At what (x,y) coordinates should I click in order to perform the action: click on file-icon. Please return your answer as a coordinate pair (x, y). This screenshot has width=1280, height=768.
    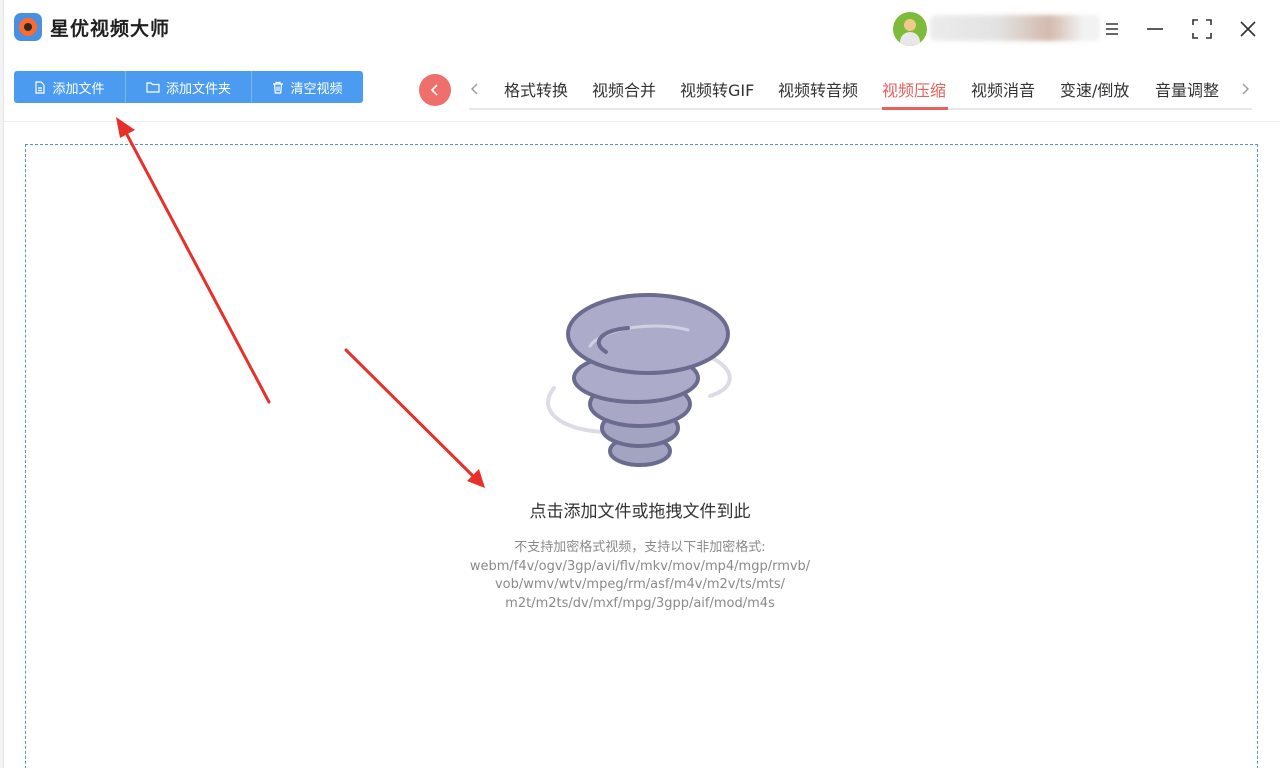
    Looking at the image, I should click on (40, 87).